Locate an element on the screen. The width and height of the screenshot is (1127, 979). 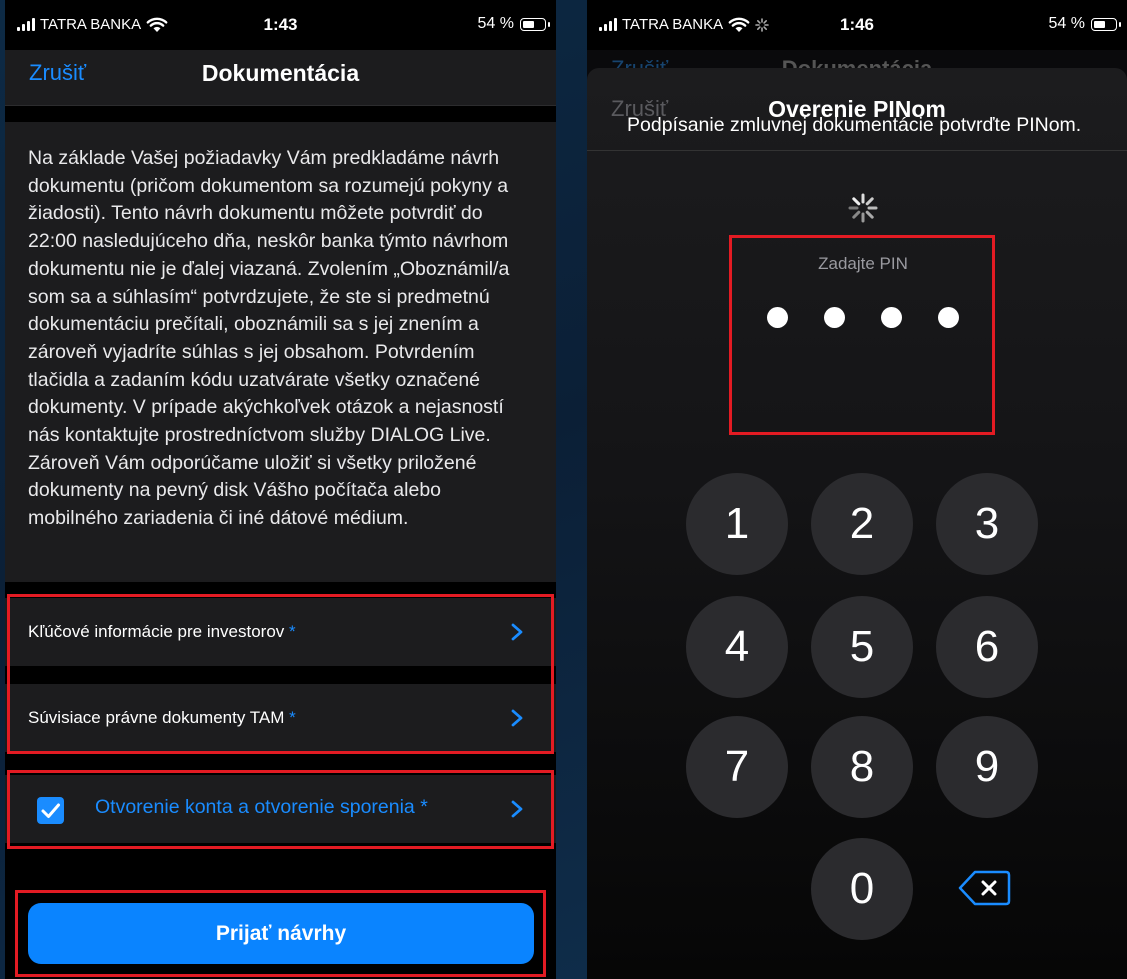
sheet-nav-bar: Zrušiť Overenie PINom is located at coordinates (857, 109).